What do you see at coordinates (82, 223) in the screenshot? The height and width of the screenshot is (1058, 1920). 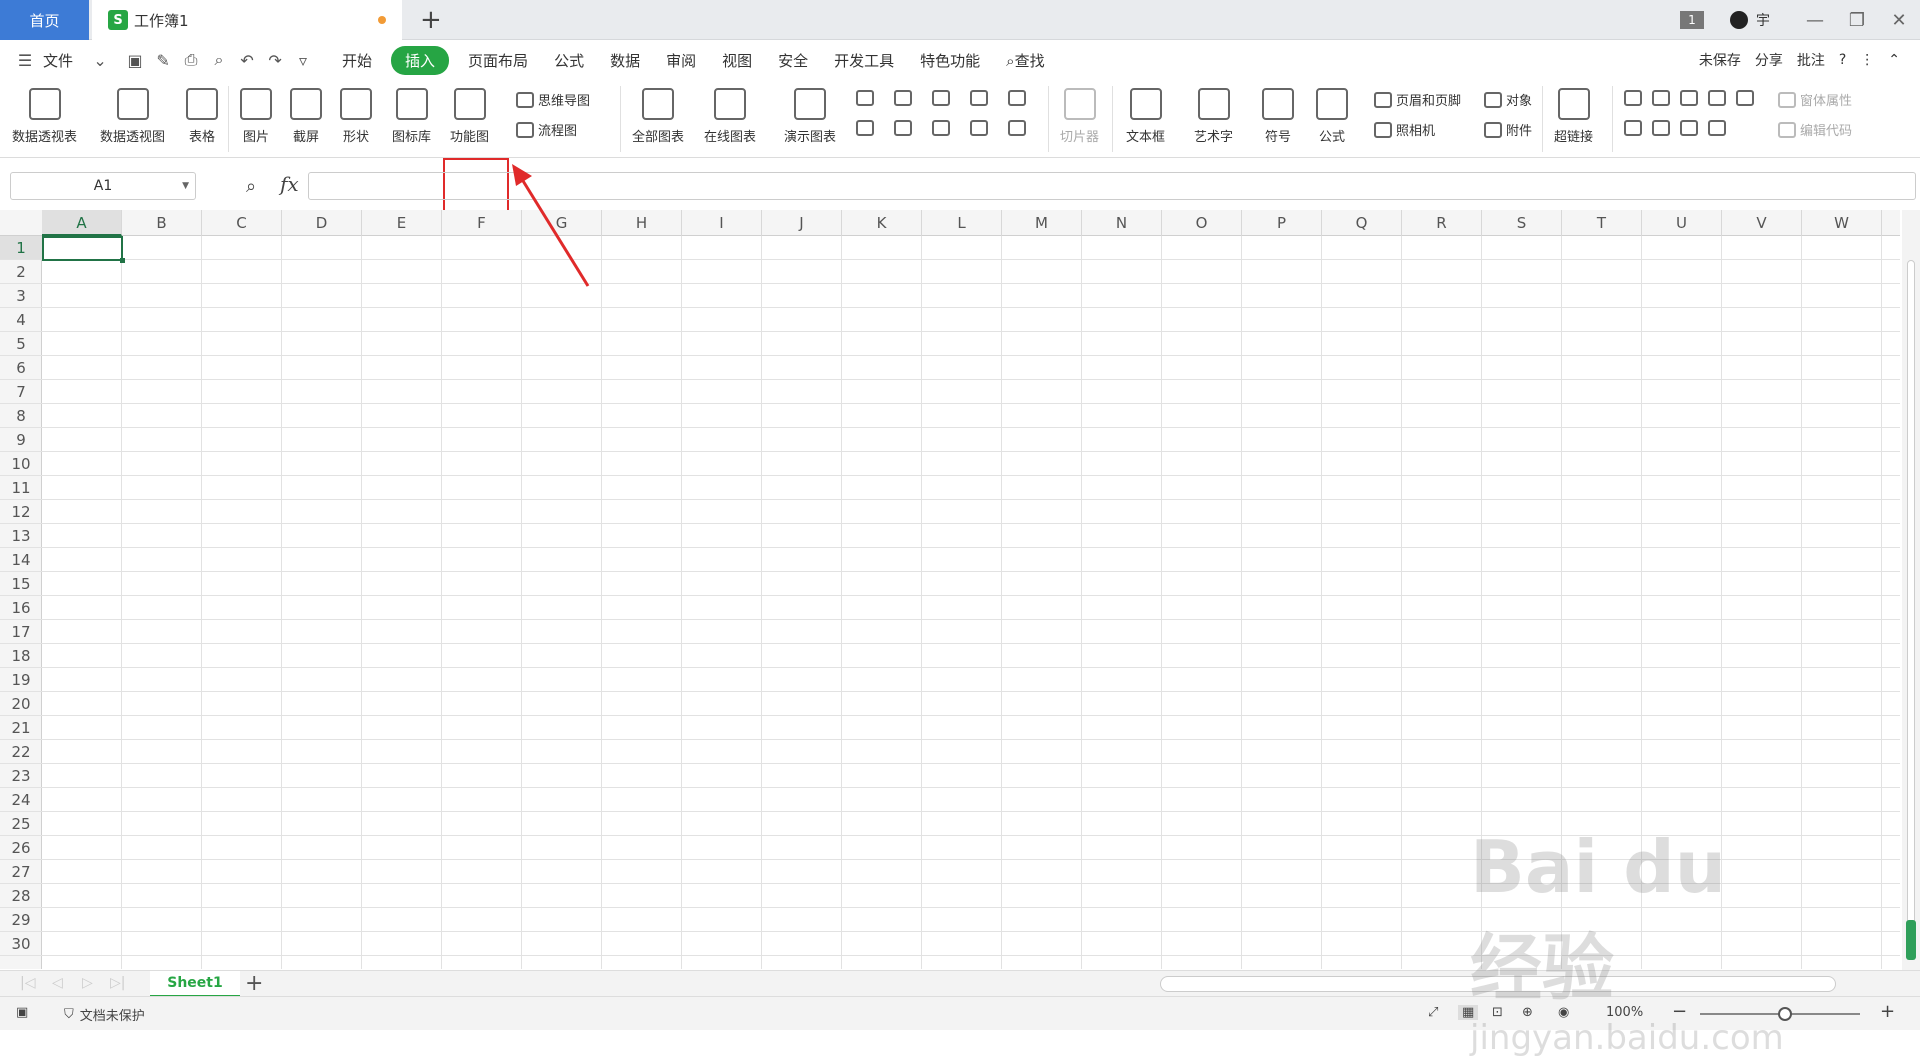 I see `column-header: A` at bounding box center [82, 223].